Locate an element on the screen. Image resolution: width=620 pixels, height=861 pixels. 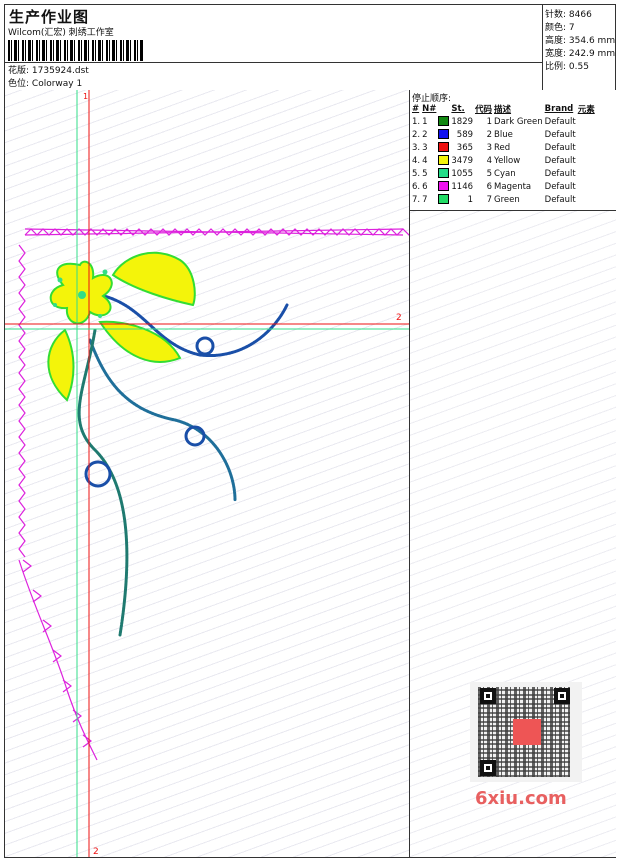
company-name: Wilcom(汇宏) 刺绣工作室 is located at coordinates (61, 33).